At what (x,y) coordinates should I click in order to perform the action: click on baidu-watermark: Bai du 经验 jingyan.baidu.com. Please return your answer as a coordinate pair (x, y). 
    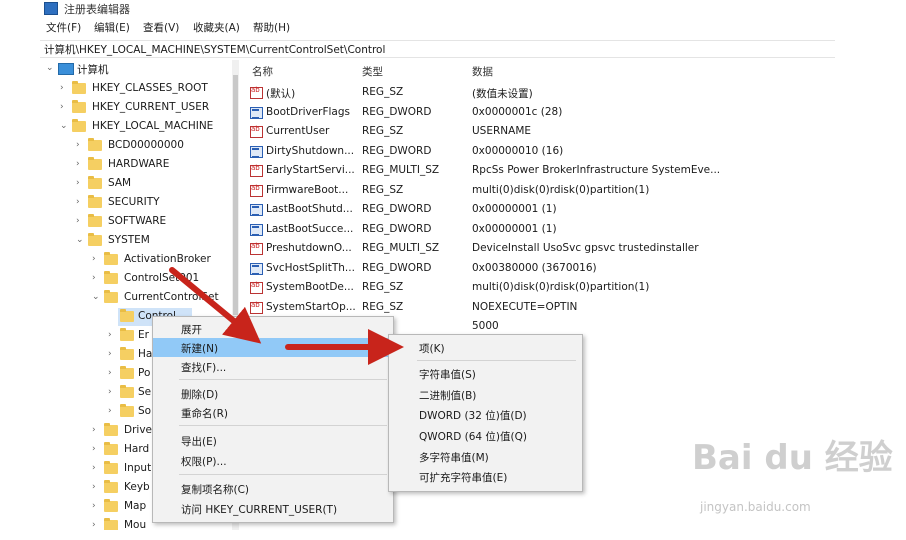
    Looking at the image, I should click on (792, 485).